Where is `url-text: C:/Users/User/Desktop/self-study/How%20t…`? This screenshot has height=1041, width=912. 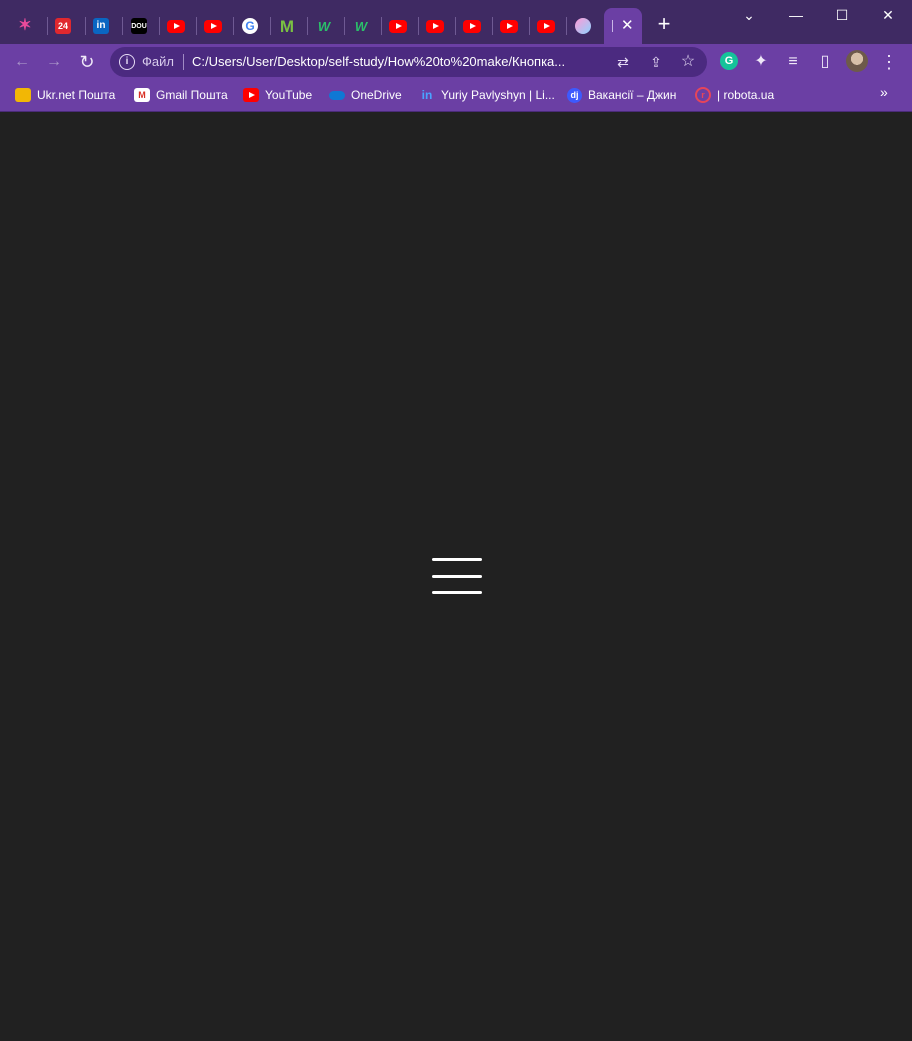 url-text: C:/Users/User/Desktop/self-study/How%20t… is located at coordinates (402, 61).